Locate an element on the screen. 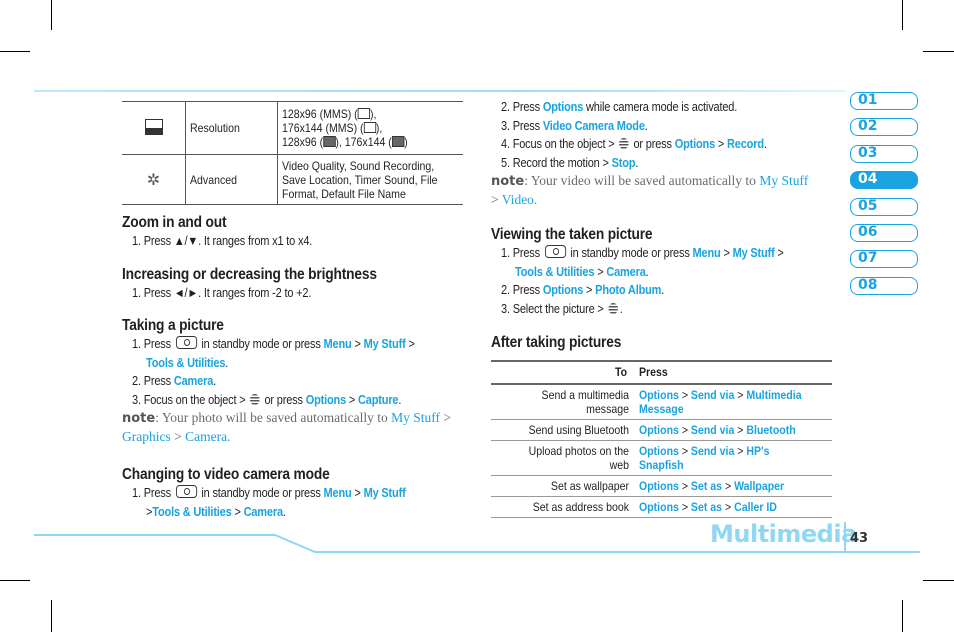 The image size is (954, 632). menu-path: Options > Set as > Wallpaper is located at coordinates (712, 486).